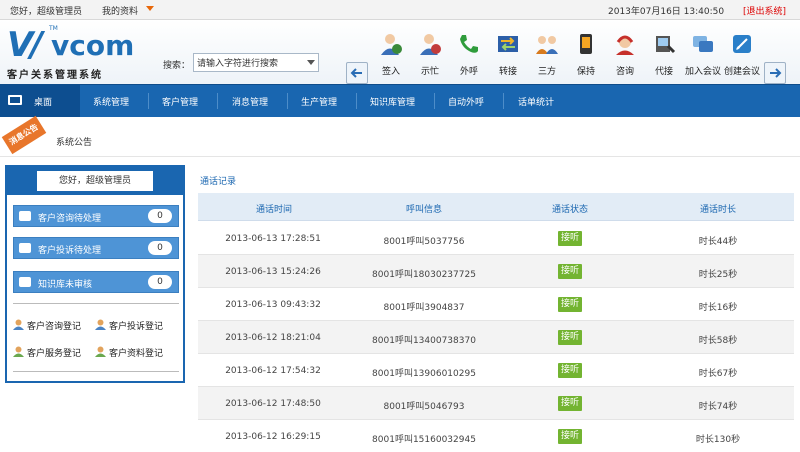  I want to click on cell-time: 2013-06-13 15:24:26, so click(273, 272).